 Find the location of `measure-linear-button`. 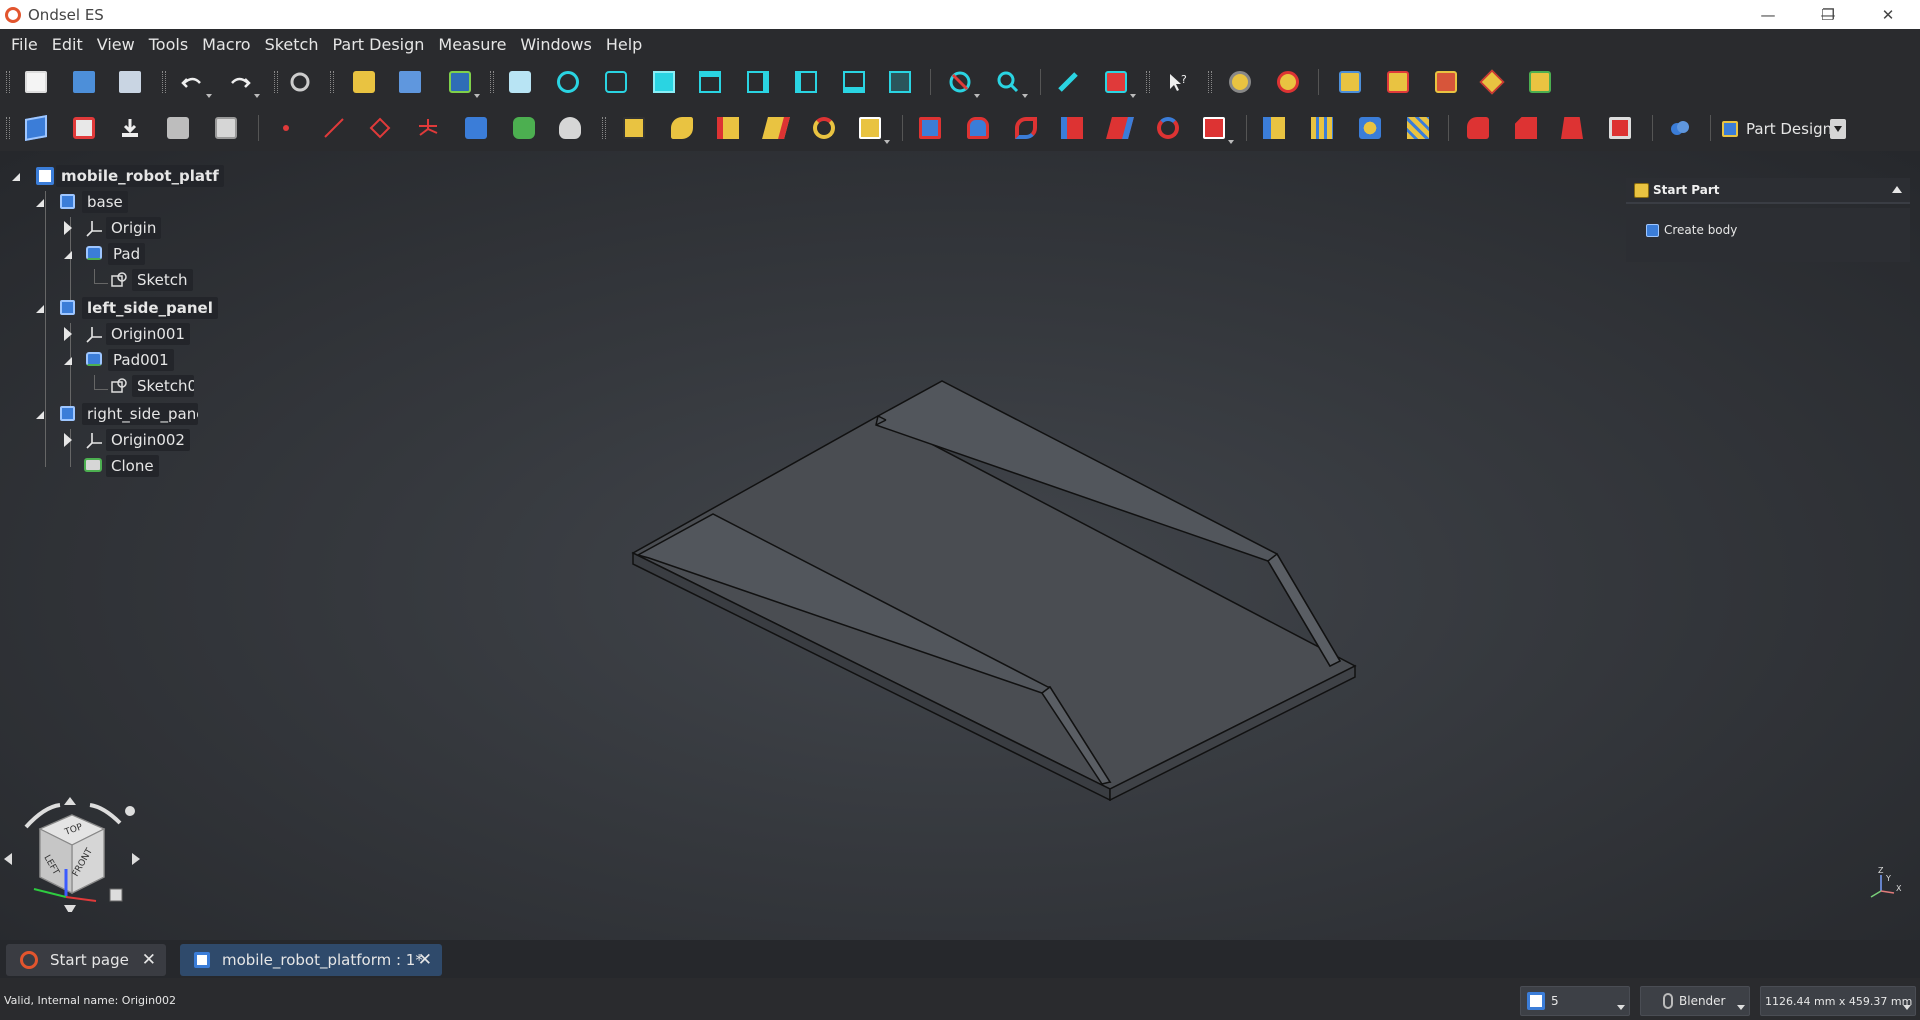

measure-linear-button is located at coordinates (1240, 82).